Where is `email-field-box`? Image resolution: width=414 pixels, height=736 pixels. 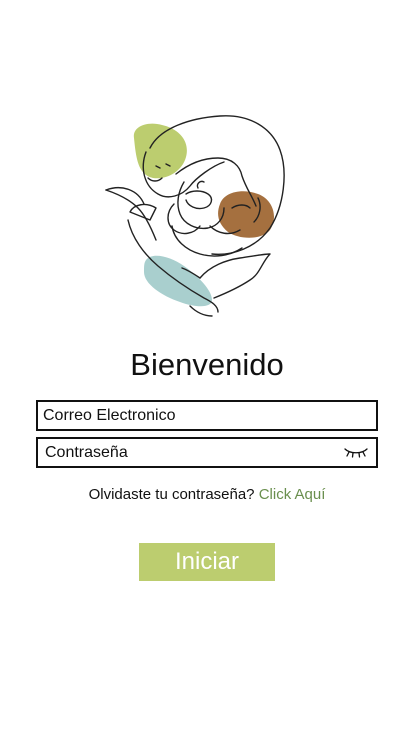
email-field-box is located at coordinates (207, 415).